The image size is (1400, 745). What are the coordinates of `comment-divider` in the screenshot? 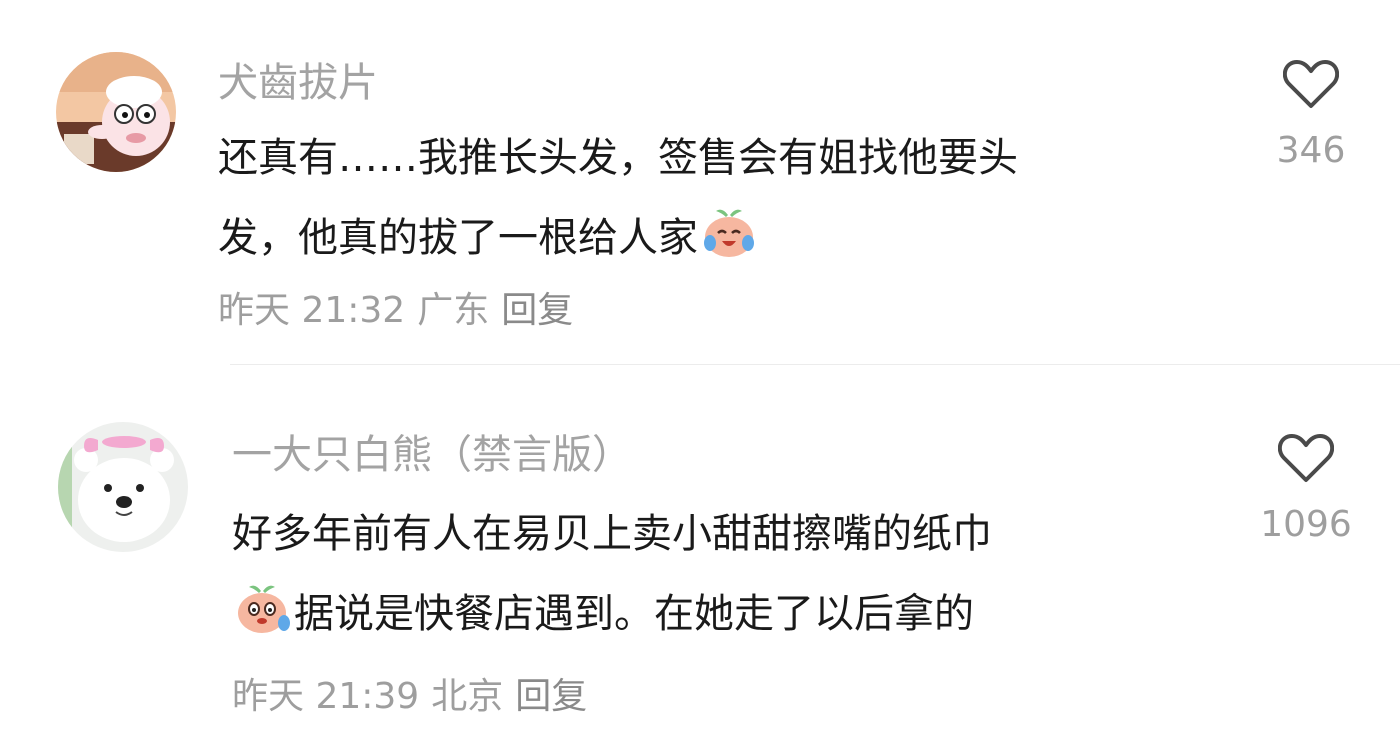 It's located at (815, 364).